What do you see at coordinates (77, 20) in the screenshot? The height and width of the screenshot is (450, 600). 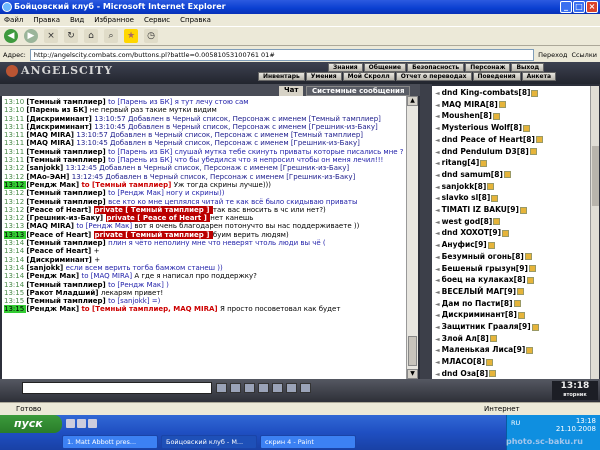 I see `menu-view: Вид` at bounding box center [77, 20].